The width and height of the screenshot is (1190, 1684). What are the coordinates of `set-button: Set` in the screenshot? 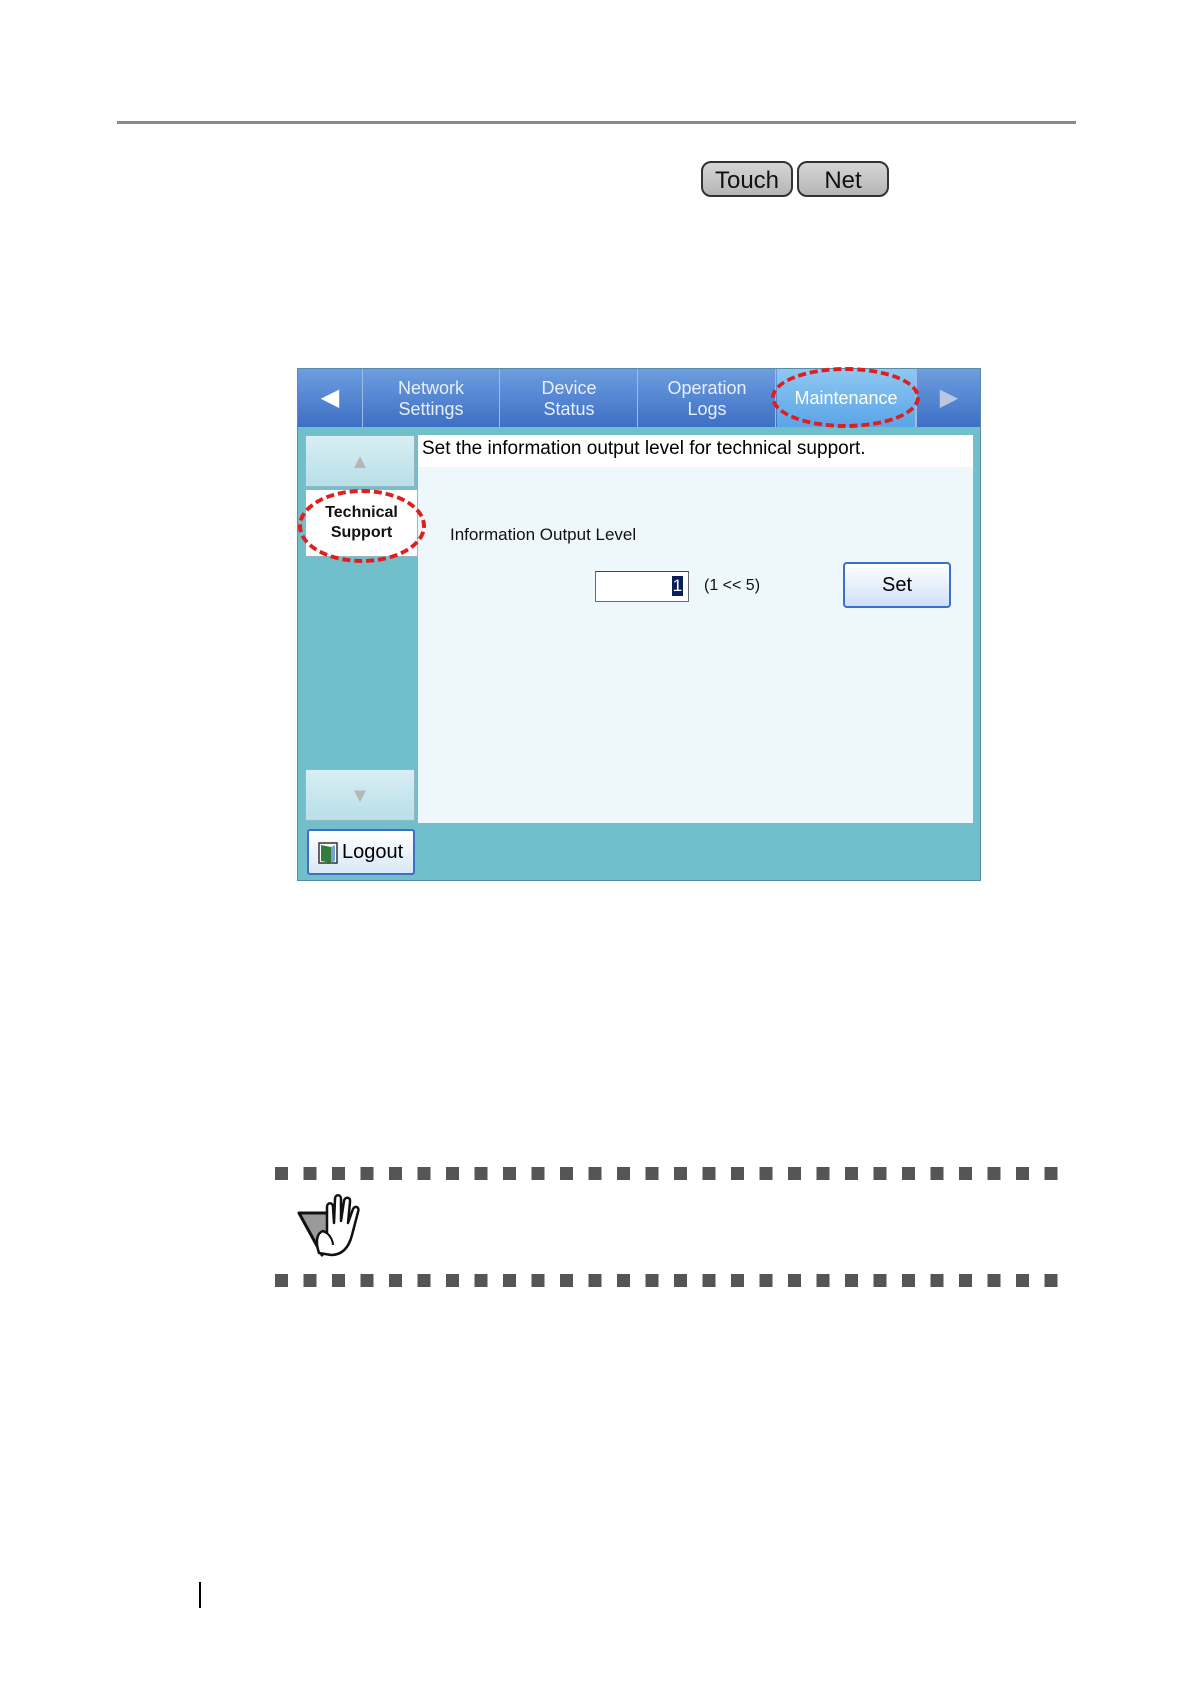 It's located at (897, 585).